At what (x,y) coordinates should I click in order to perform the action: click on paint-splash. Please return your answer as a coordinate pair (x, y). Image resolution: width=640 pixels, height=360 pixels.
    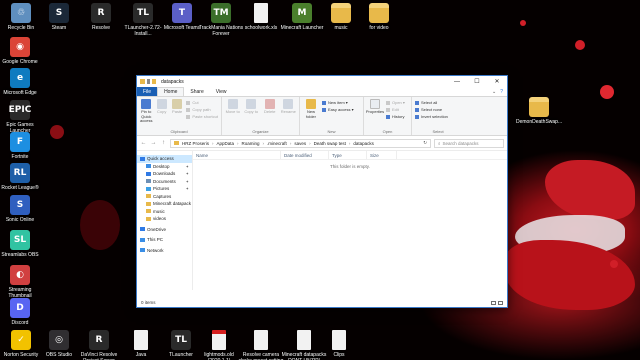
    Looking at the image, I should click on (523, 23).